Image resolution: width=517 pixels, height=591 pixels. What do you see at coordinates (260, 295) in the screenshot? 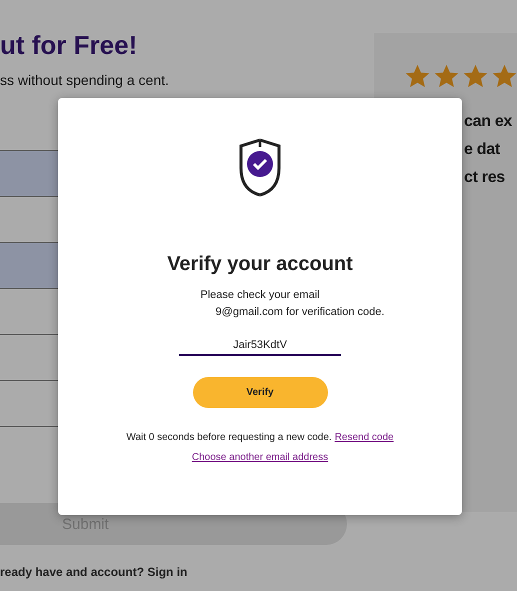
I see `message-text: Please check your email` at bounding box center [260, 295].